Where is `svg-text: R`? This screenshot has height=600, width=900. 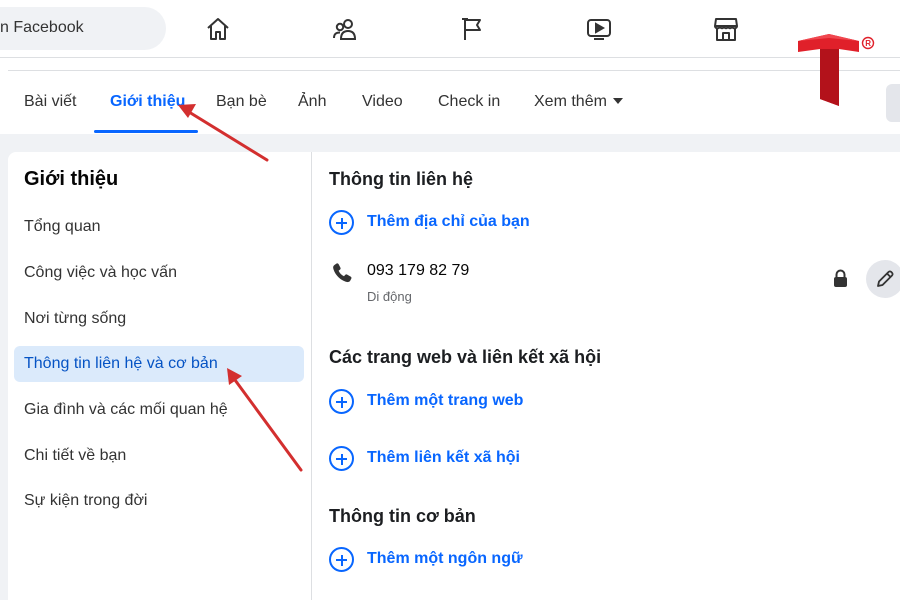
svg-text: R is located at coordinates (868, 43).